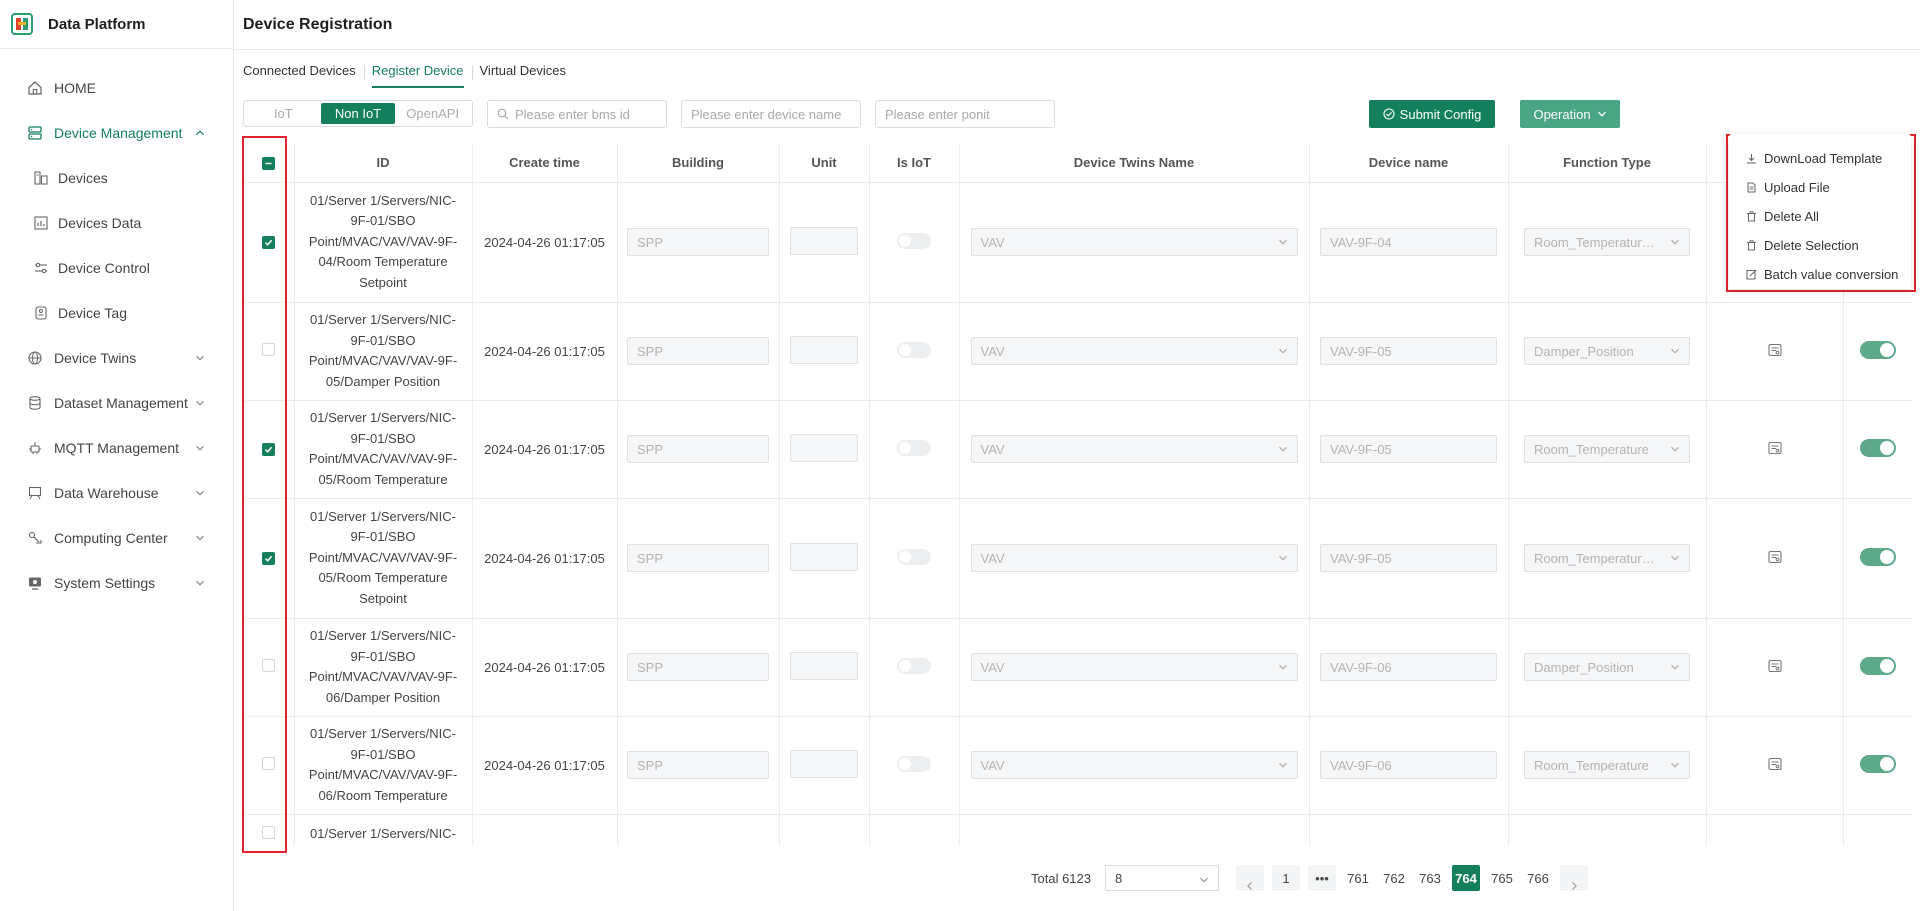 This screenshot has width=1920, height=911. Describe the element at coordinates (1162, 878) in the screenshot. I see `page-size-select: 8` at that location.